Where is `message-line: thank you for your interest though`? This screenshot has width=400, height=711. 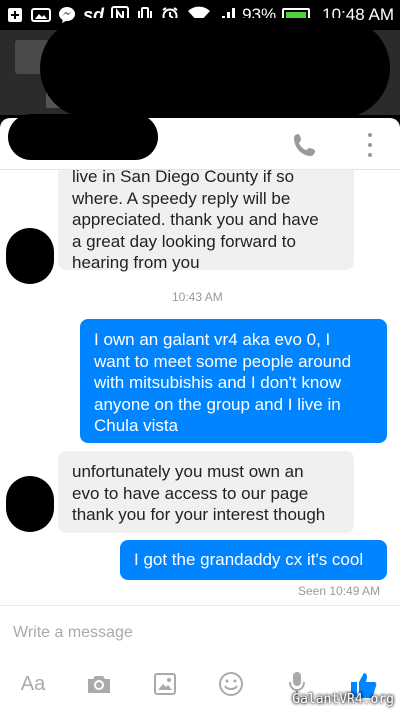
message-line: thank you for your interest though is located at coordinates (199, 514).